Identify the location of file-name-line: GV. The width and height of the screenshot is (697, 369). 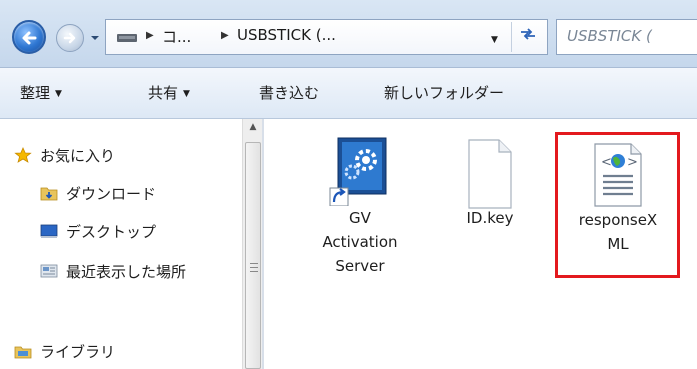
(360, 218).